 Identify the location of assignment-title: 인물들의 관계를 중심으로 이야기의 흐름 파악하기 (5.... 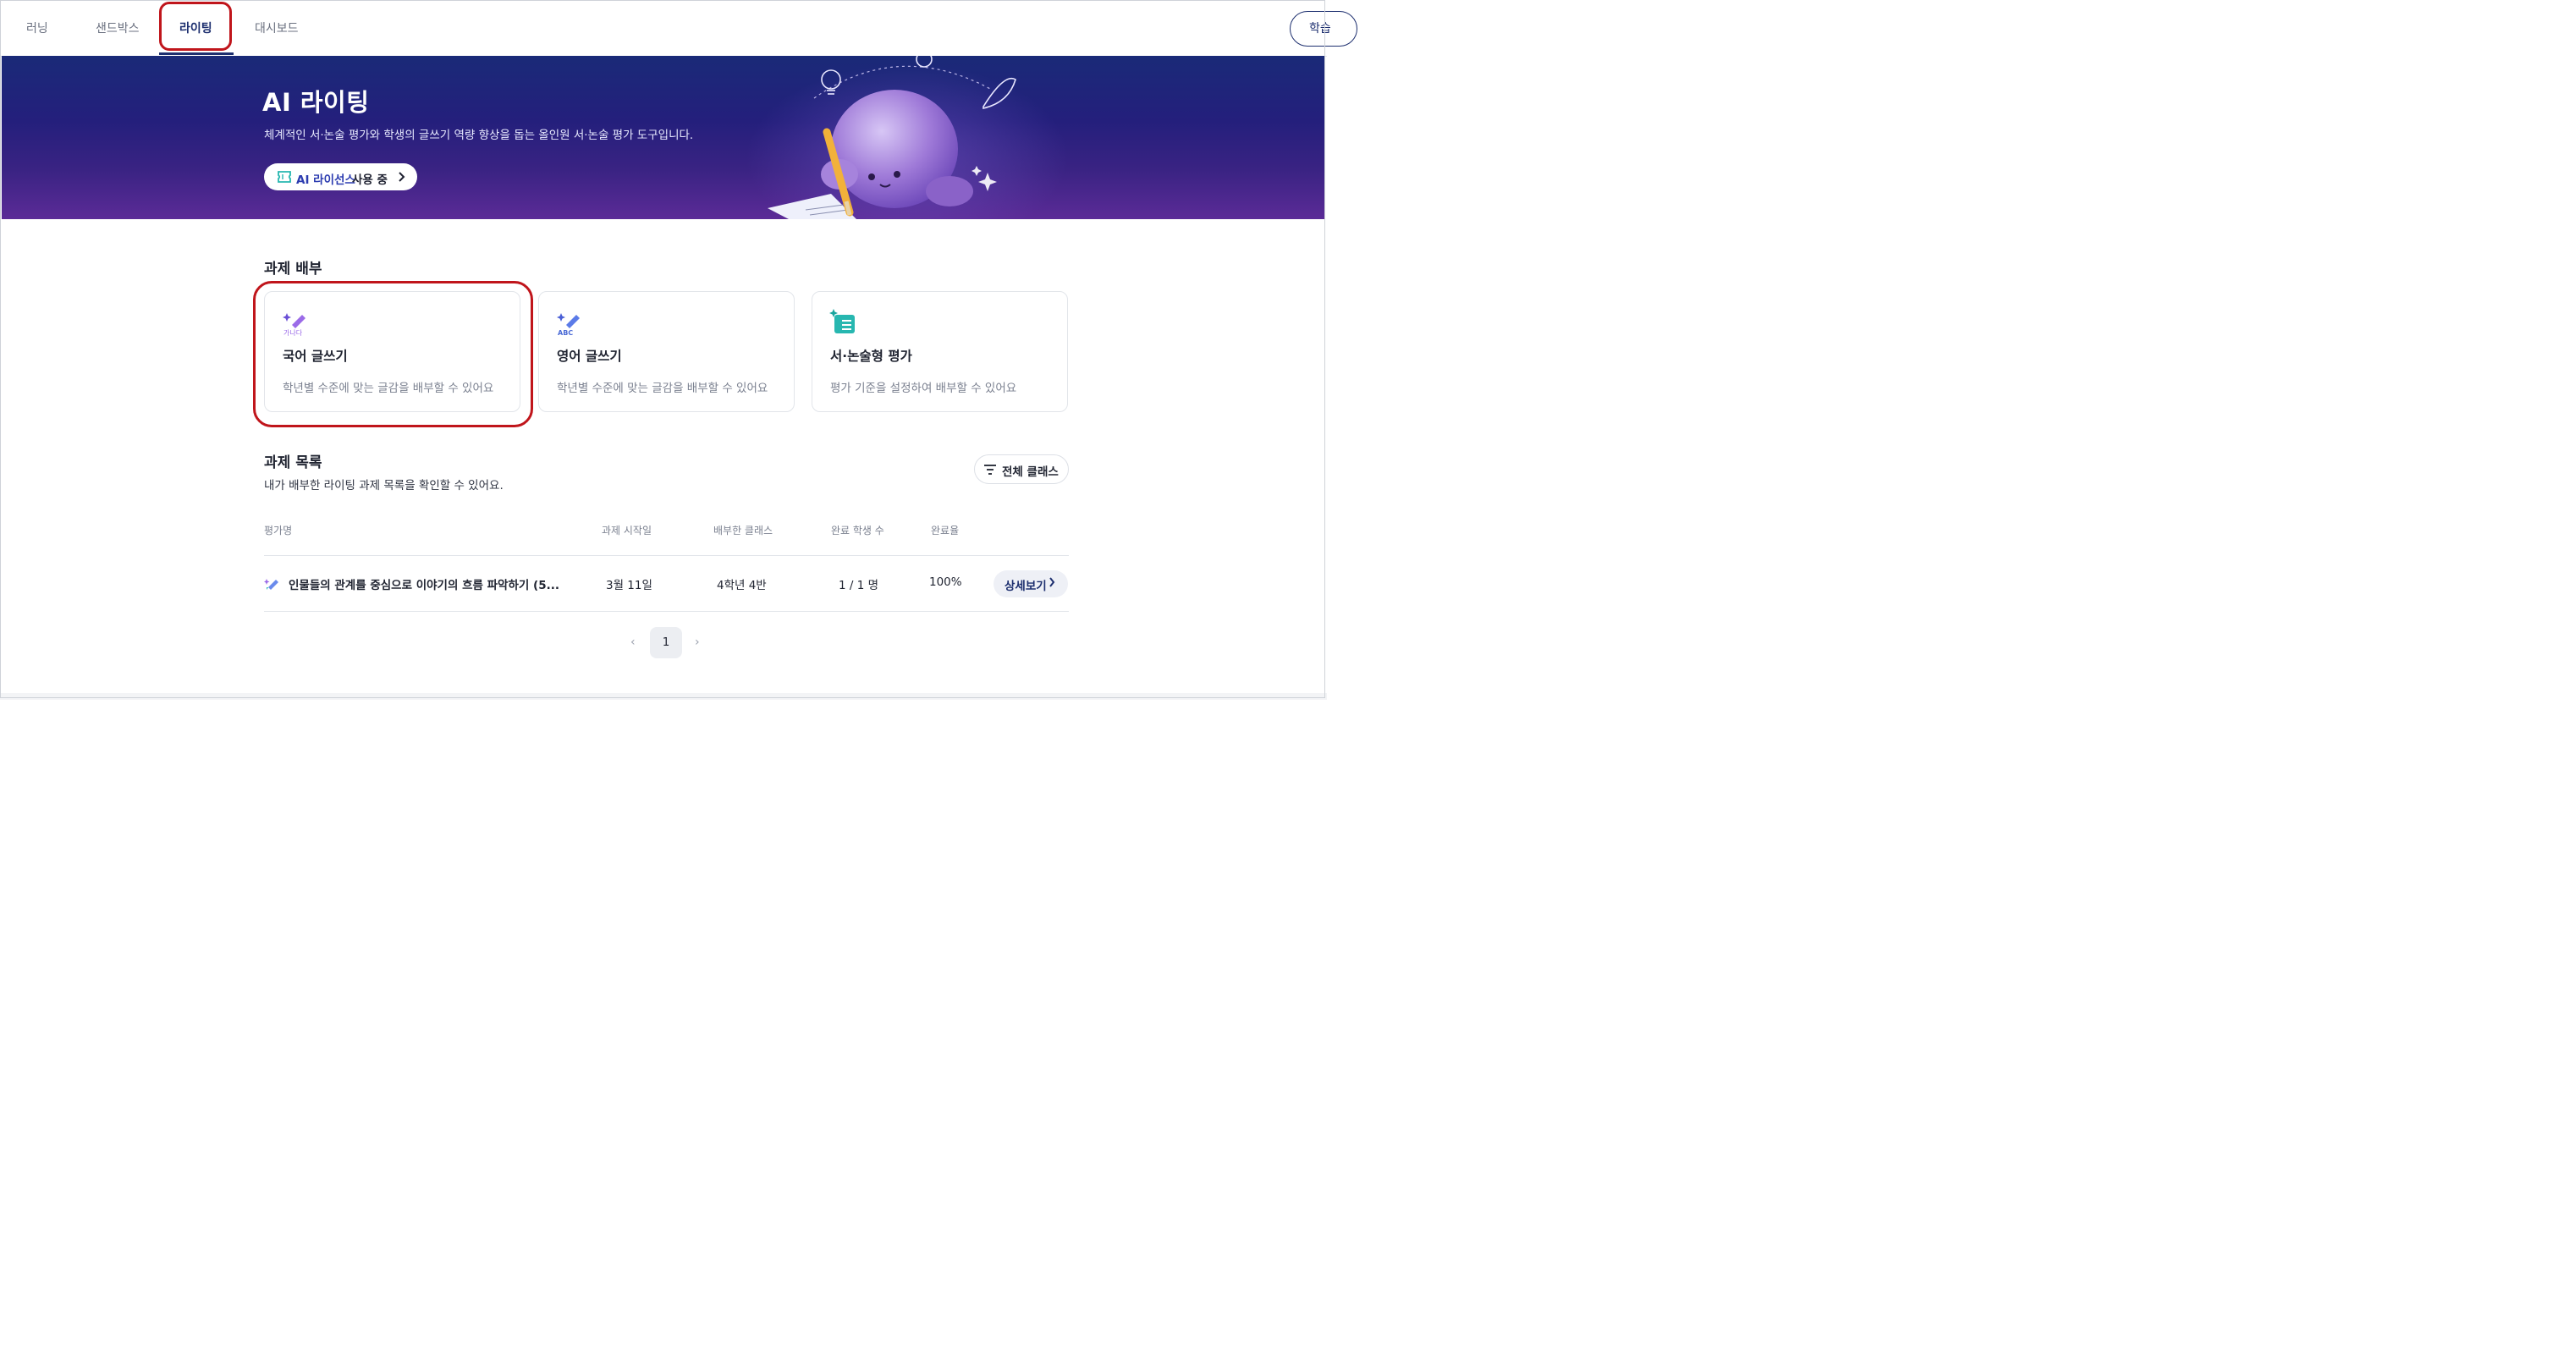
(424, 583).